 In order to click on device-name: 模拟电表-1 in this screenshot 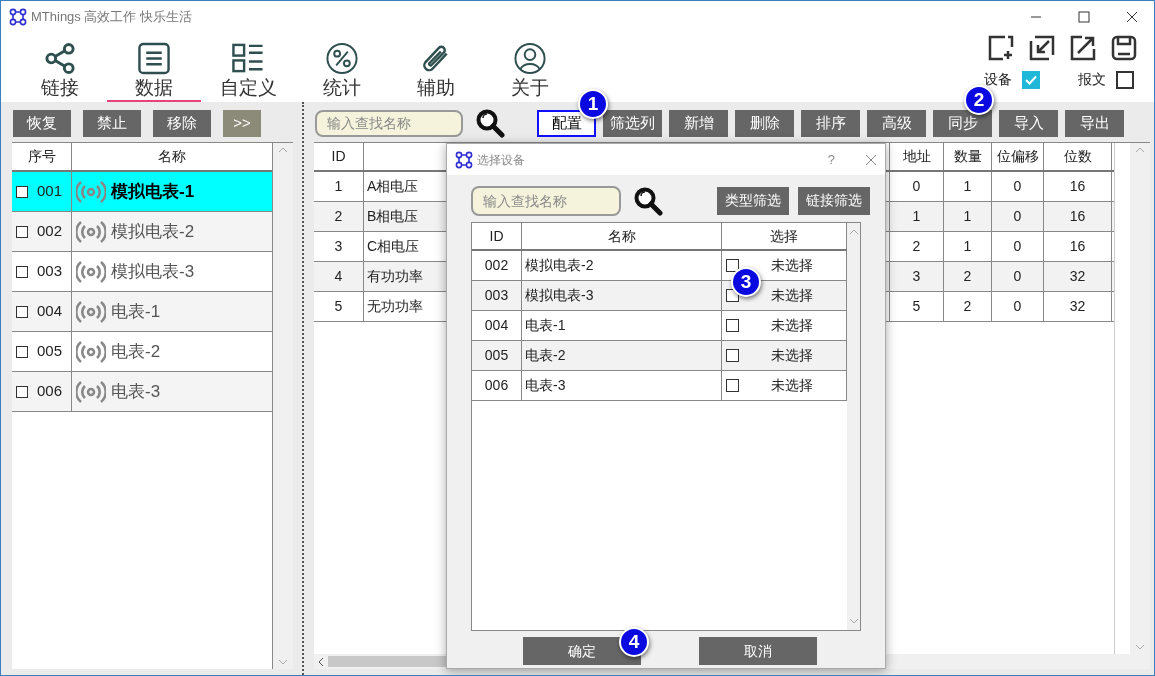, I will do `click(153, 191)`.